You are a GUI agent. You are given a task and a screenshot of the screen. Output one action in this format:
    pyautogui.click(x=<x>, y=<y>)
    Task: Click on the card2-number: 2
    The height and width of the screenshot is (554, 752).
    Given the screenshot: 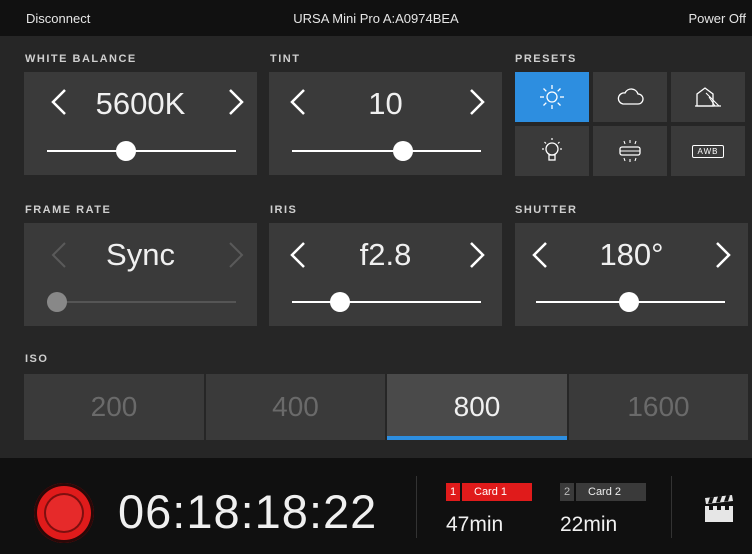 What is the action you would take?
    pyautogui.click(x=567, y=492)
    